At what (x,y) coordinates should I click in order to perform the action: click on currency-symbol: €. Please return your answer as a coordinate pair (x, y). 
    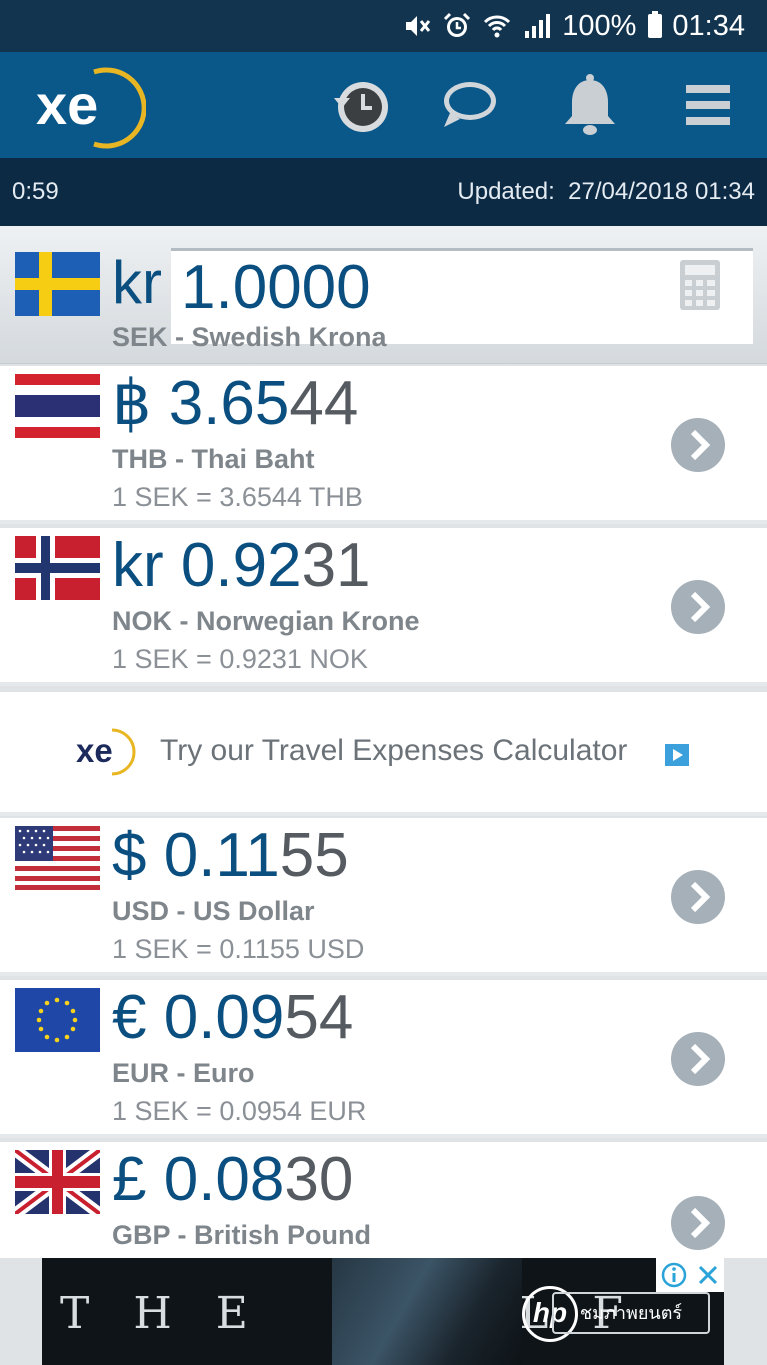
    Looking at the image, I should click on (129, 1017).